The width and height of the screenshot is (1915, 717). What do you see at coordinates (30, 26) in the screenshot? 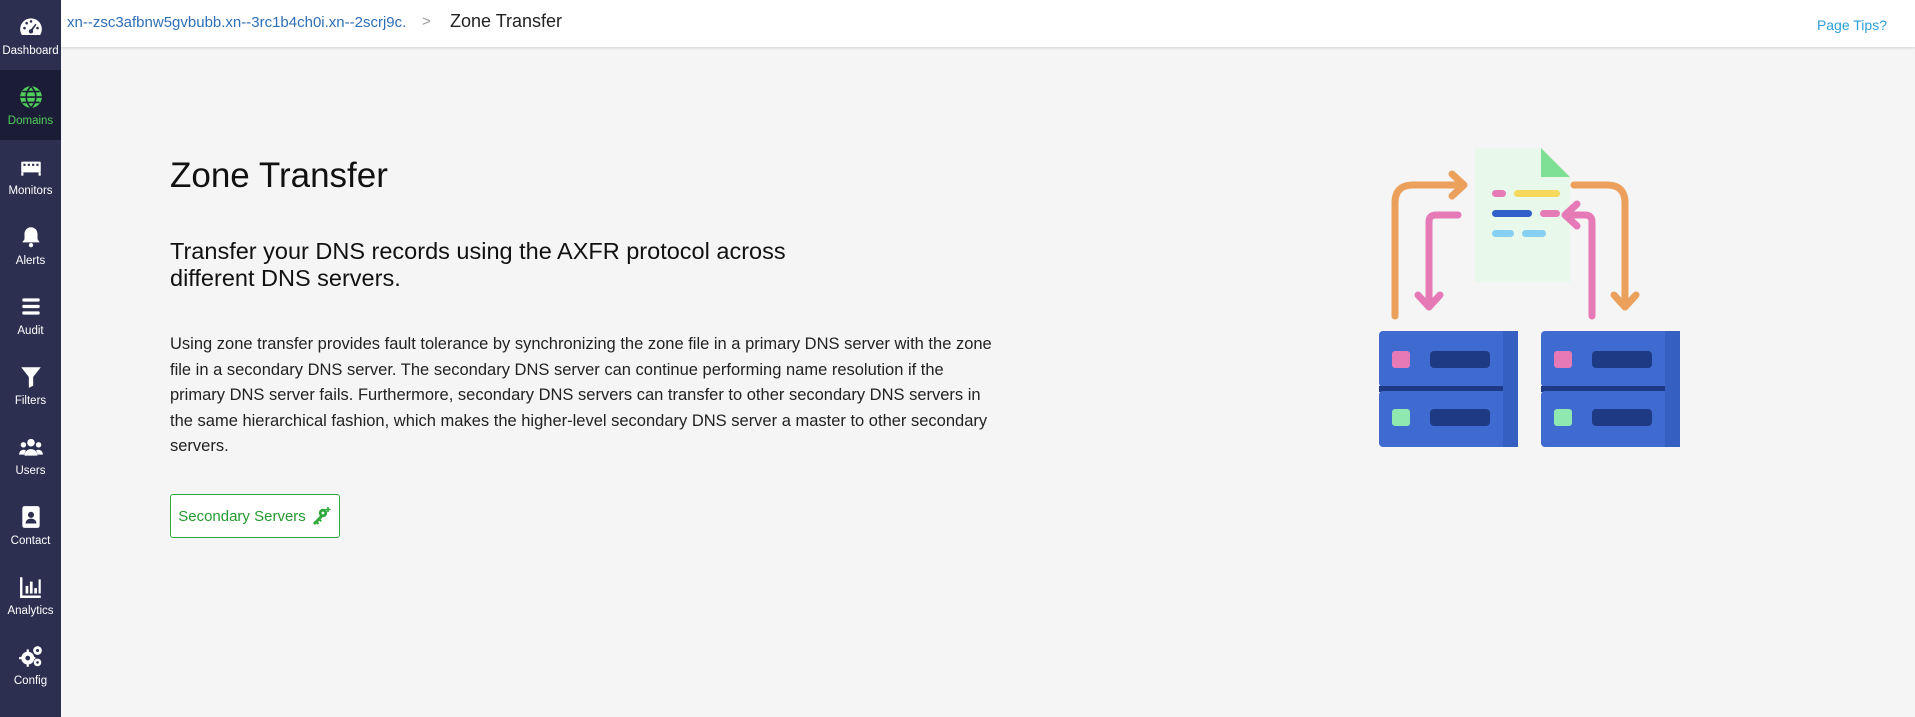
I see `speedometer-icon` at bounding box center [30, 26].